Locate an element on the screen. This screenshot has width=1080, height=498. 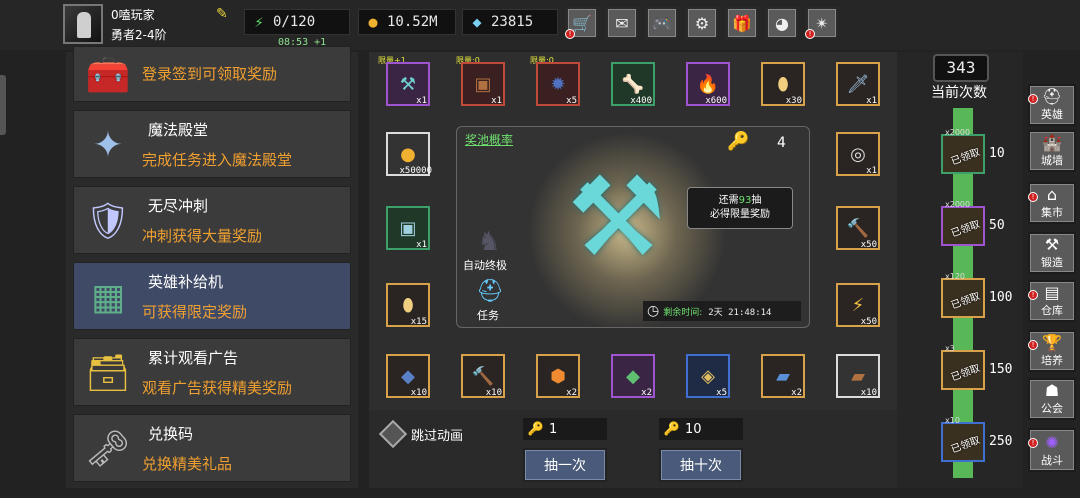
market-icon: ⌂ is located at coordinates (1052, 194).